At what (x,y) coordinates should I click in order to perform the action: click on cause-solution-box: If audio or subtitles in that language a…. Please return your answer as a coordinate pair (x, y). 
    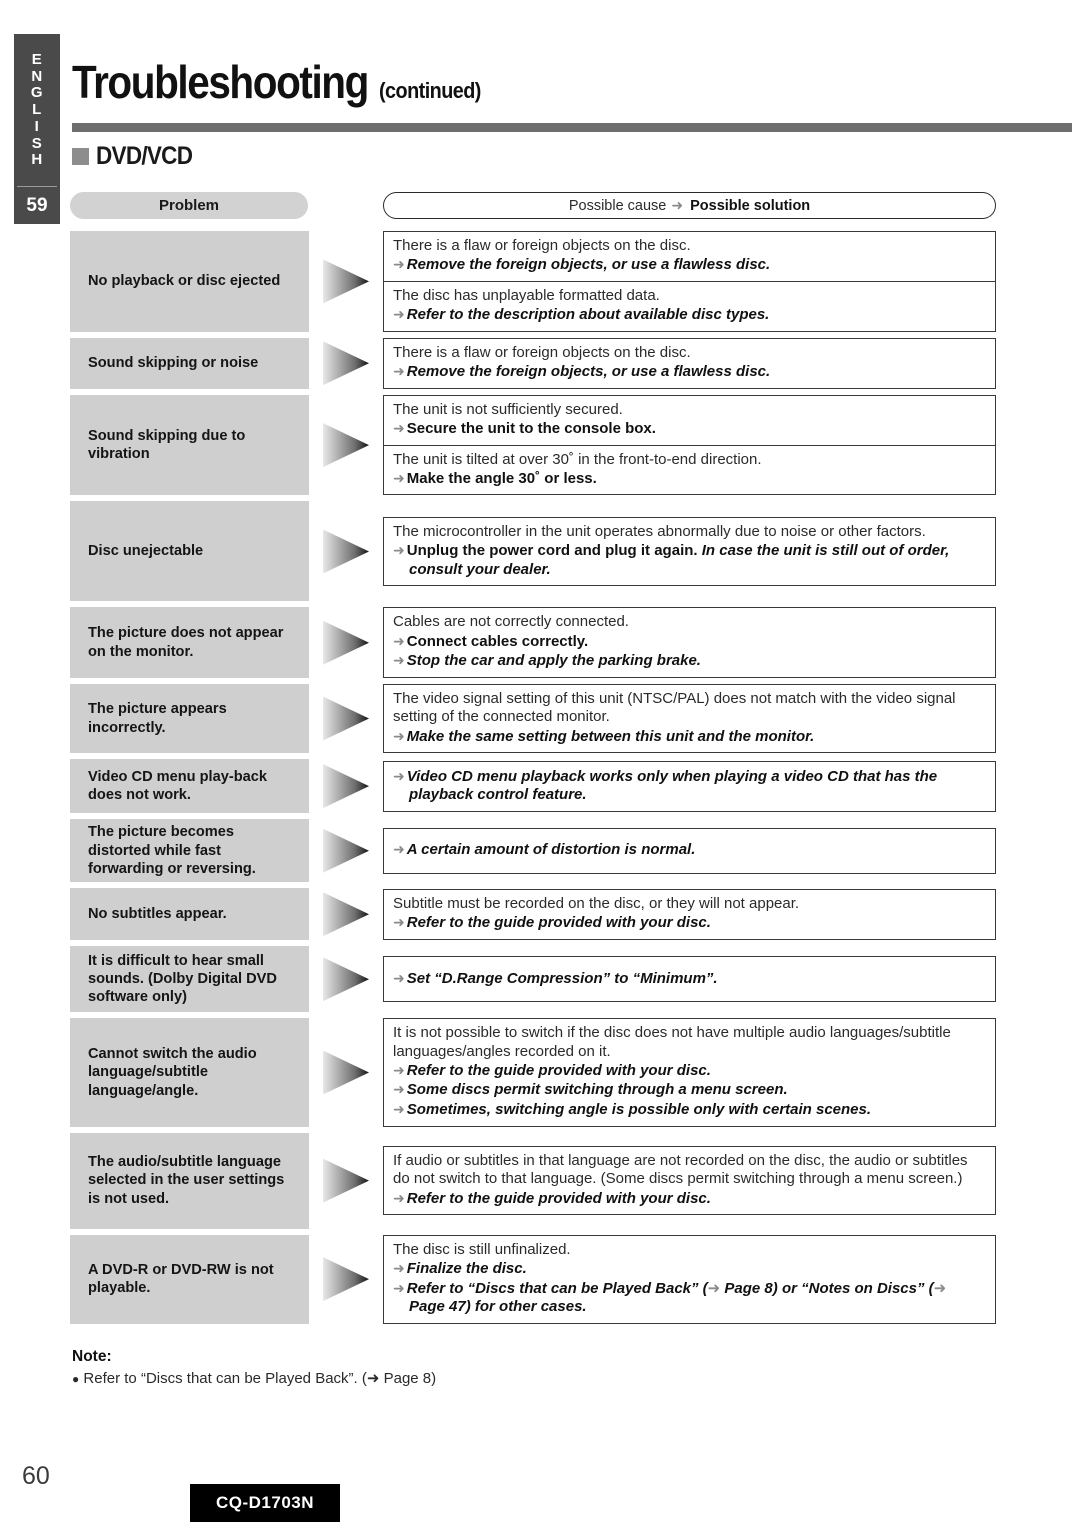
    Looking at the image, I should click on (689, 1181).